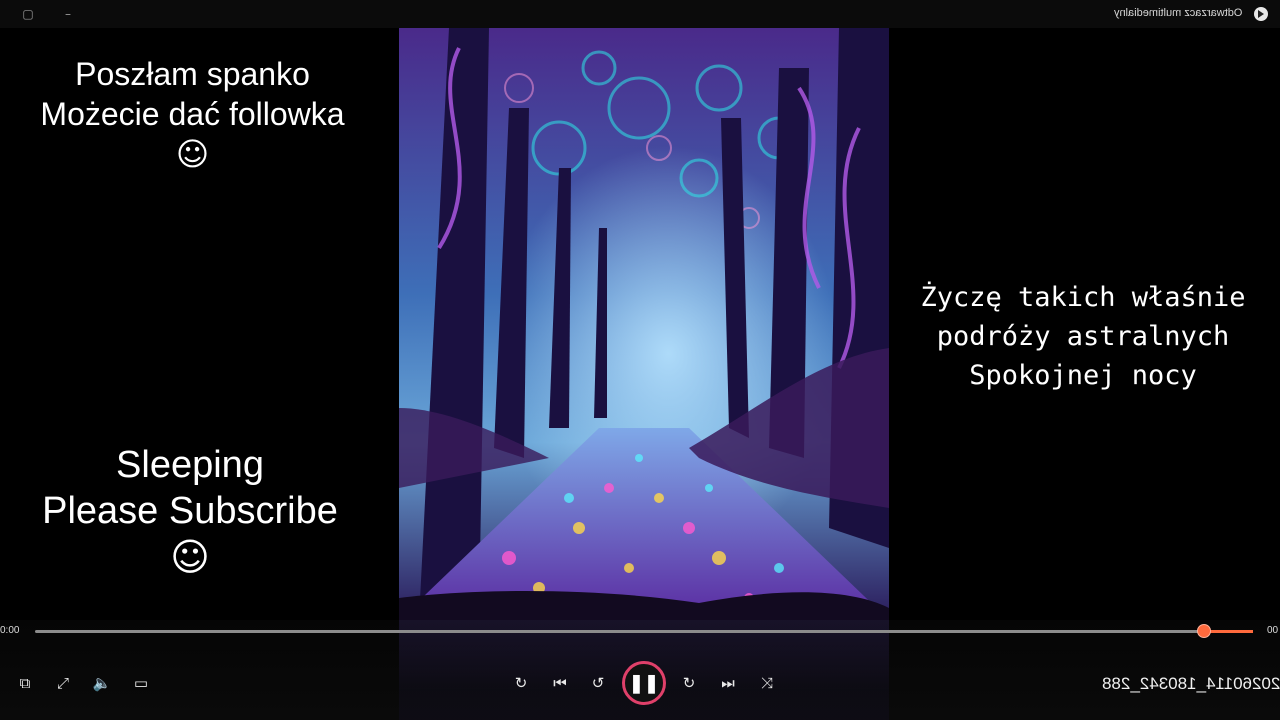 The width and height of the screenshot is (1280, 720). What do you see at coordinates (767, 683) in the screenshot?
I see `shuffle-icon: ⤨` at bounding box center [767, 683].